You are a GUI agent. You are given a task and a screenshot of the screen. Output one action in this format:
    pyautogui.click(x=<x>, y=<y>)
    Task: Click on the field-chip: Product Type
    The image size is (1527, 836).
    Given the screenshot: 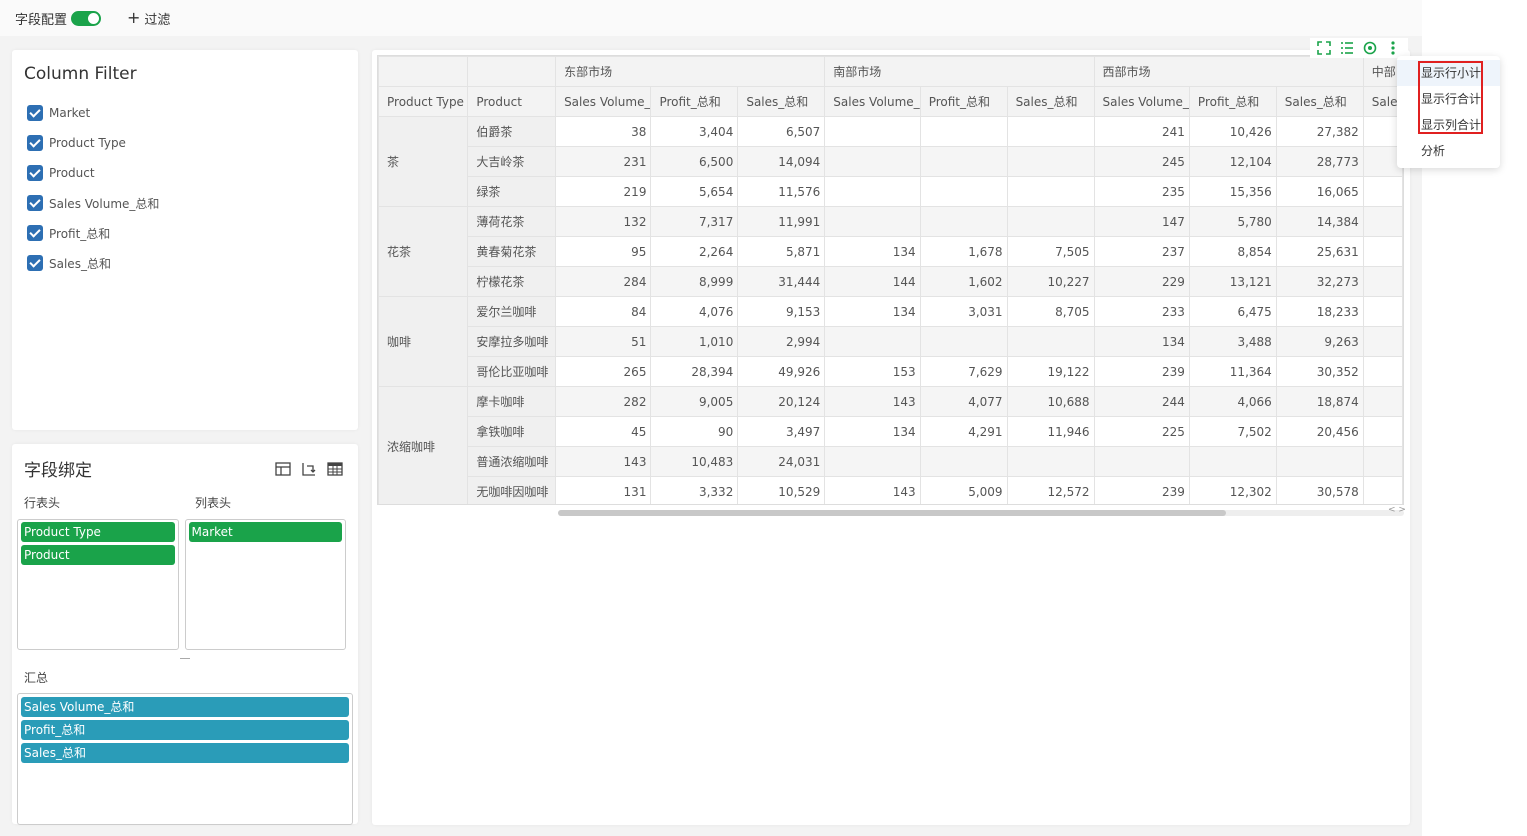 What is the action you would take?
    pyautogui.click(x=98, y=532)
    